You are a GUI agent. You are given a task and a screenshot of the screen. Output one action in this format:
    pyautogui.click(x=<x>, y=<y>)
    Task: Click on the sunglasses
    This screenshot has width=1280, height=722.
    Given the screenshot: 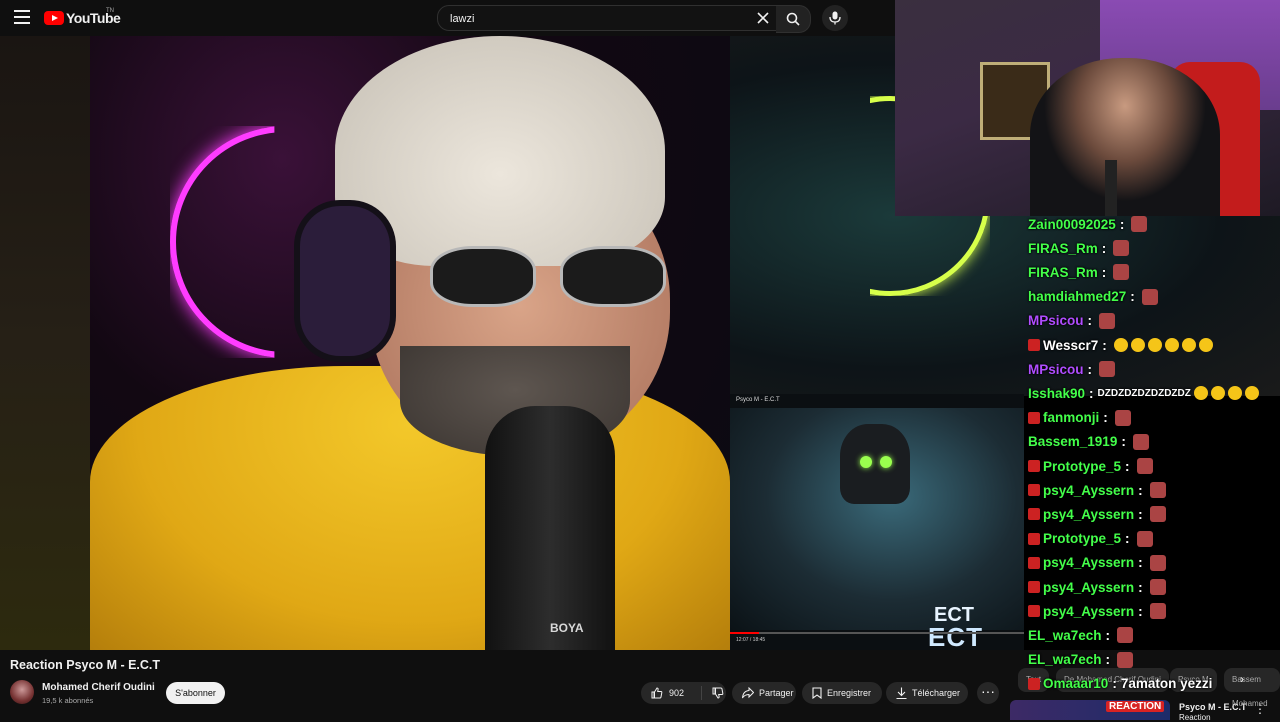 What is the action you would take?
    pyautogui.click(x=550, y=276)
    